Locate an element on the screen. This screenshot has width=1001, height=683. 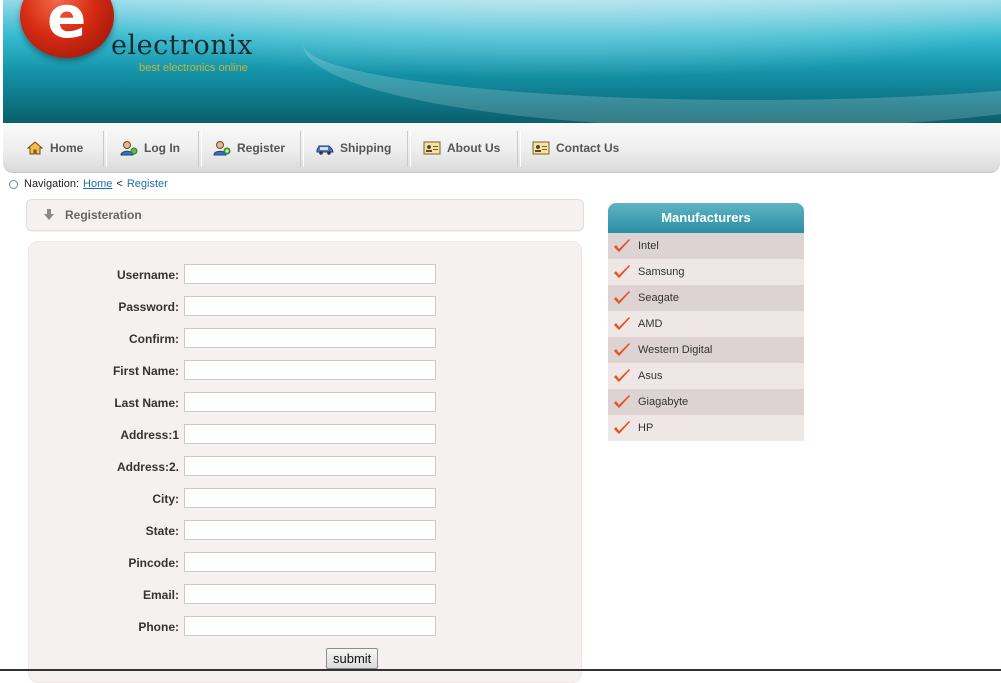
city-field is located at coordinates (310, 498).